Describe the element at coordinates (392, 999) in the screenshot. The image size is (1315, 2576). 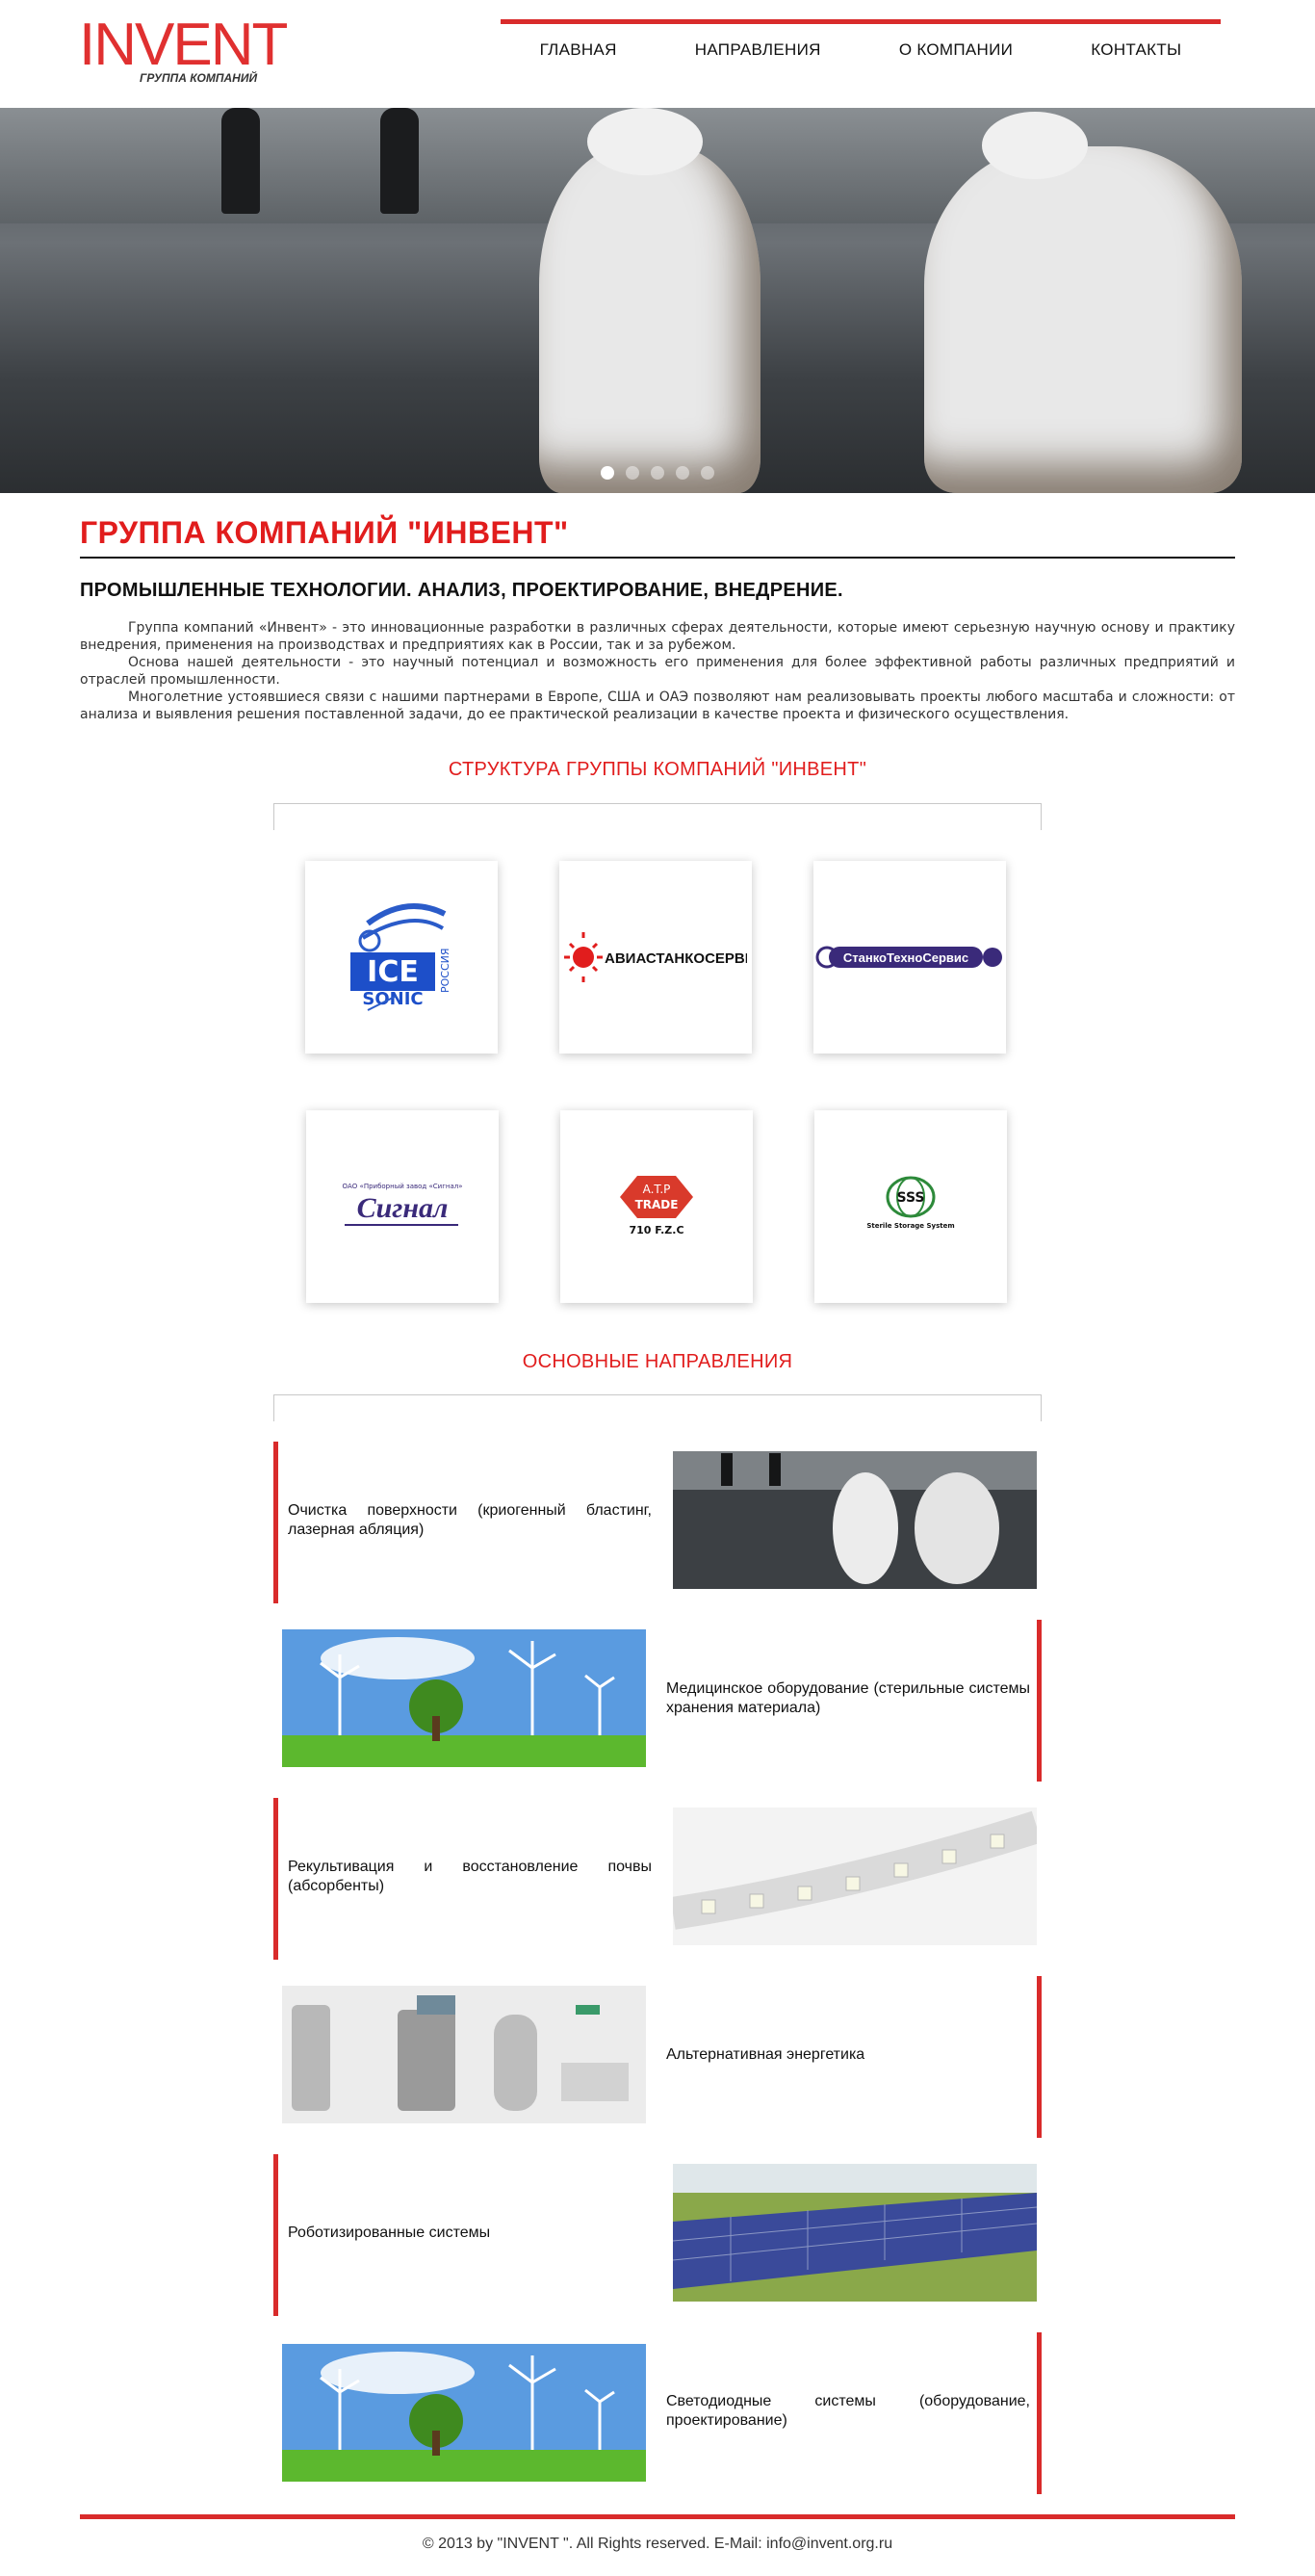
I see `svg-text: SONIC` at that location.